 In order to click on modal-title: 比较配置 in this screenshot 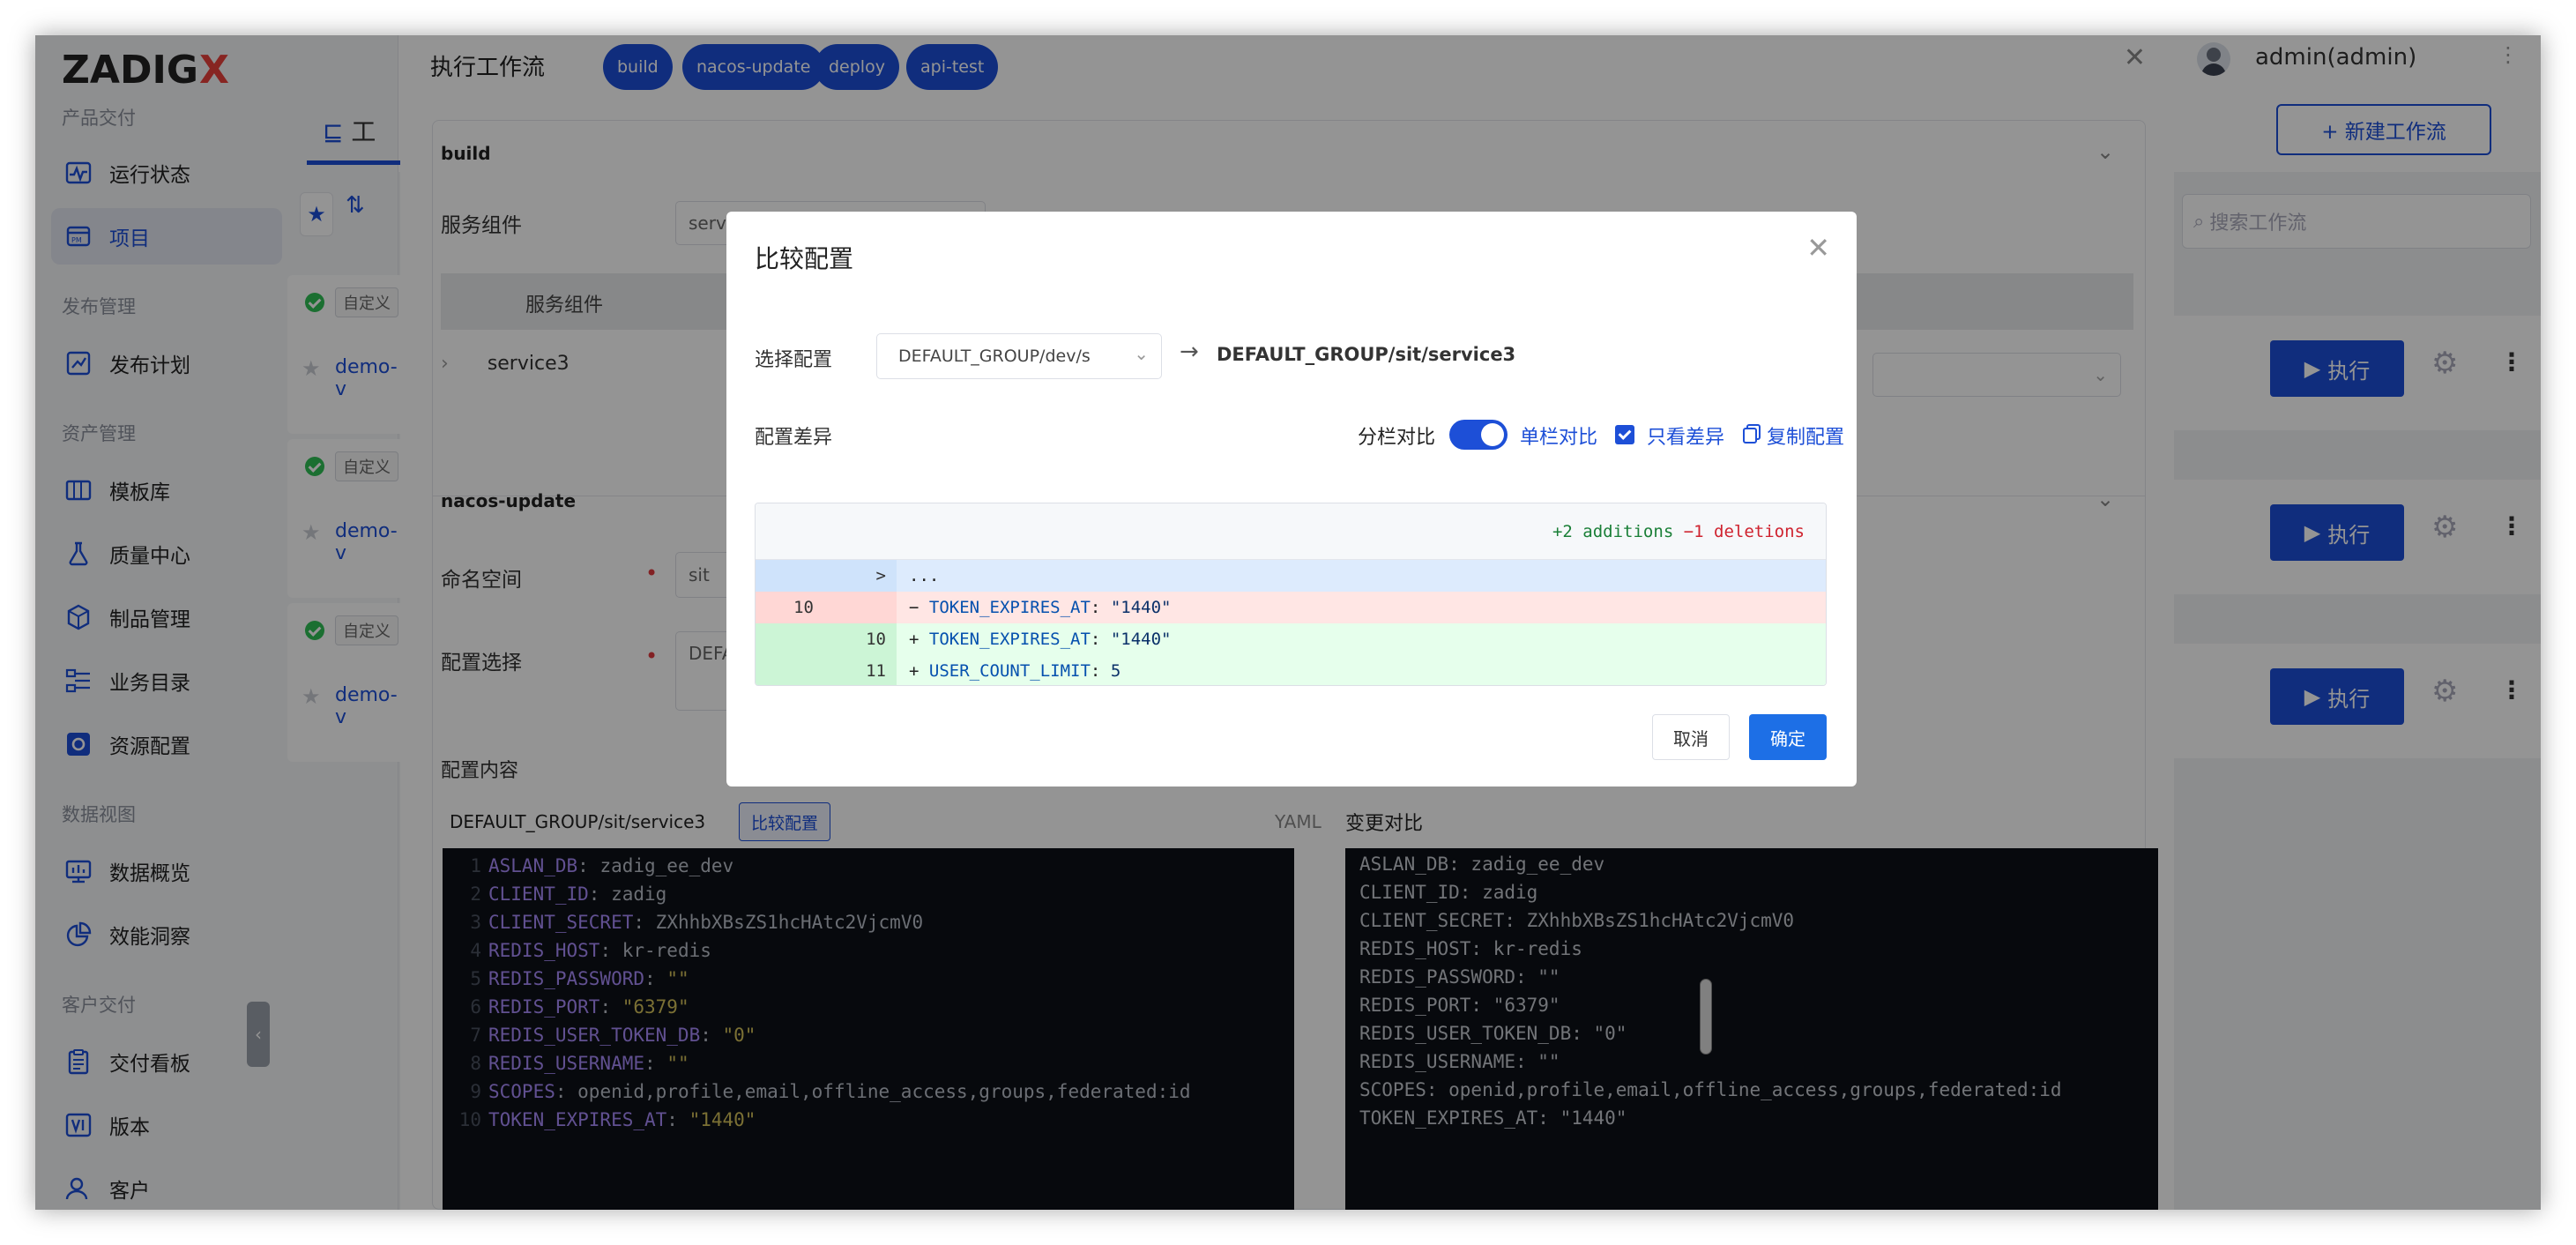, I will do `click(805, 258)`.